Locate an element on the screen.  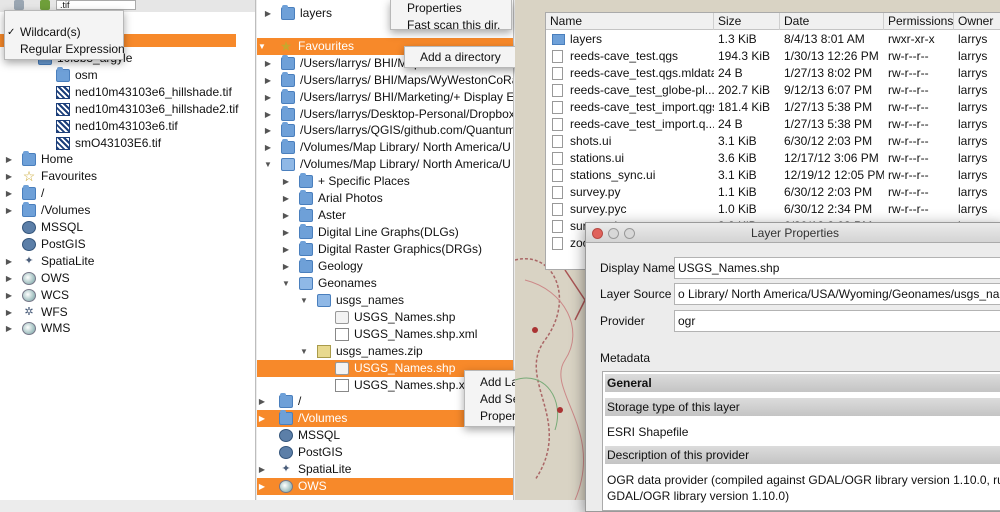
close-window-icon is located at coordinates (597, 233).